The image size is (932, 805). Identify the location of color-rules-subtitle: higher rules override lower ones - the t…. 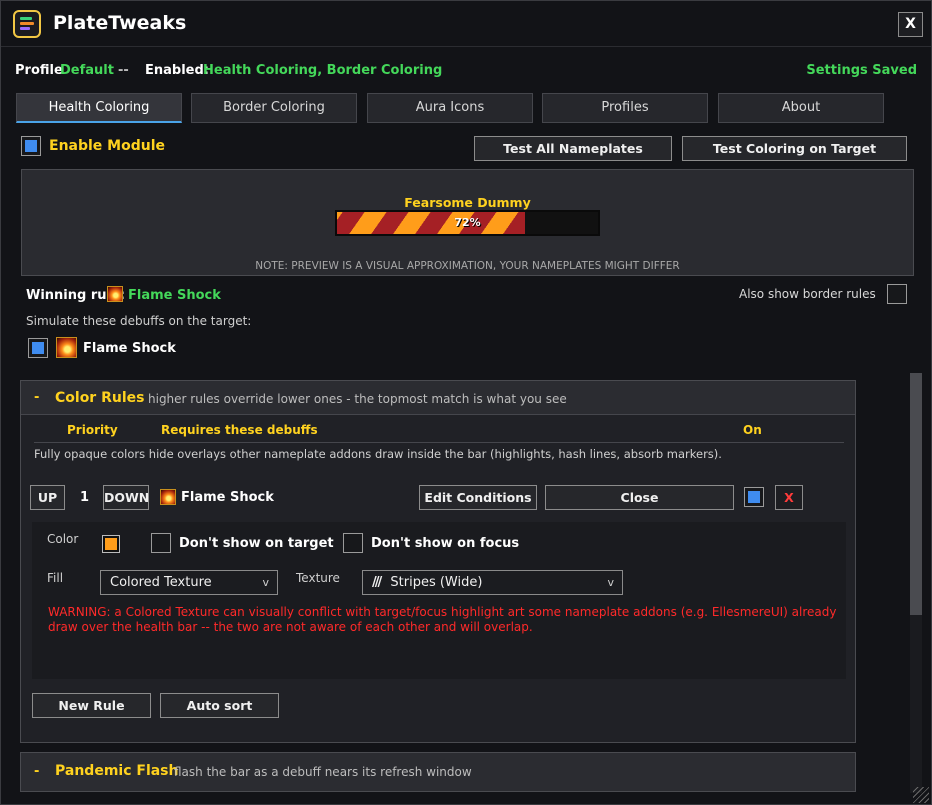
(357, 399).